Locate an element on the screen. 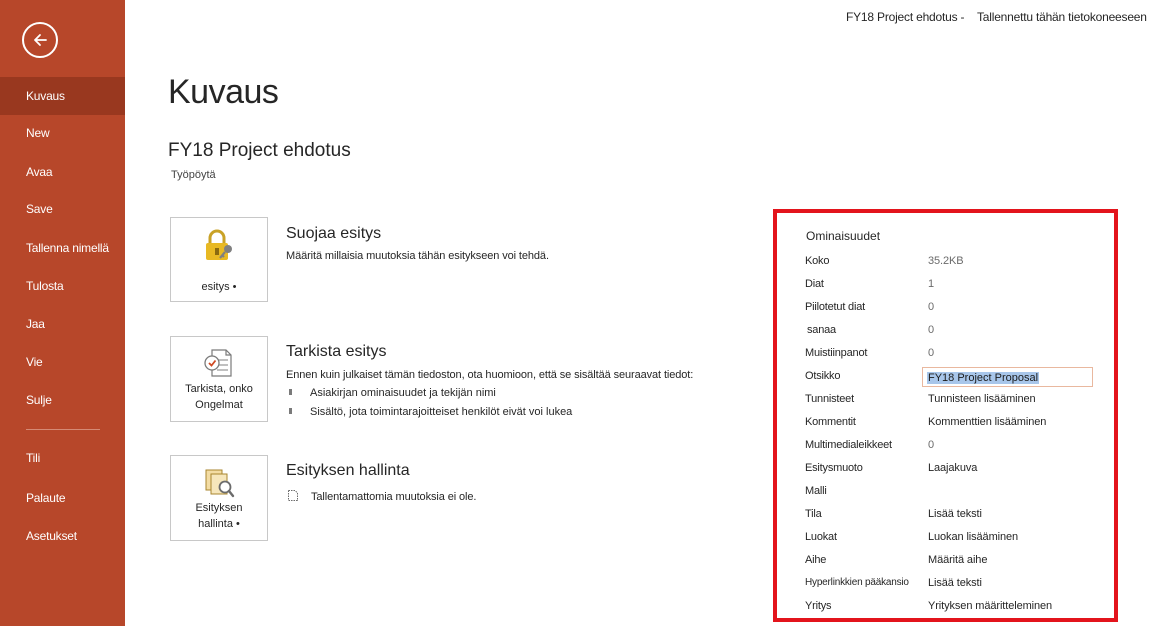 The width and height of the screenshot is (1159, 626). prop-value-muistiinpanot: 0 is located at coordinates (931, 353).